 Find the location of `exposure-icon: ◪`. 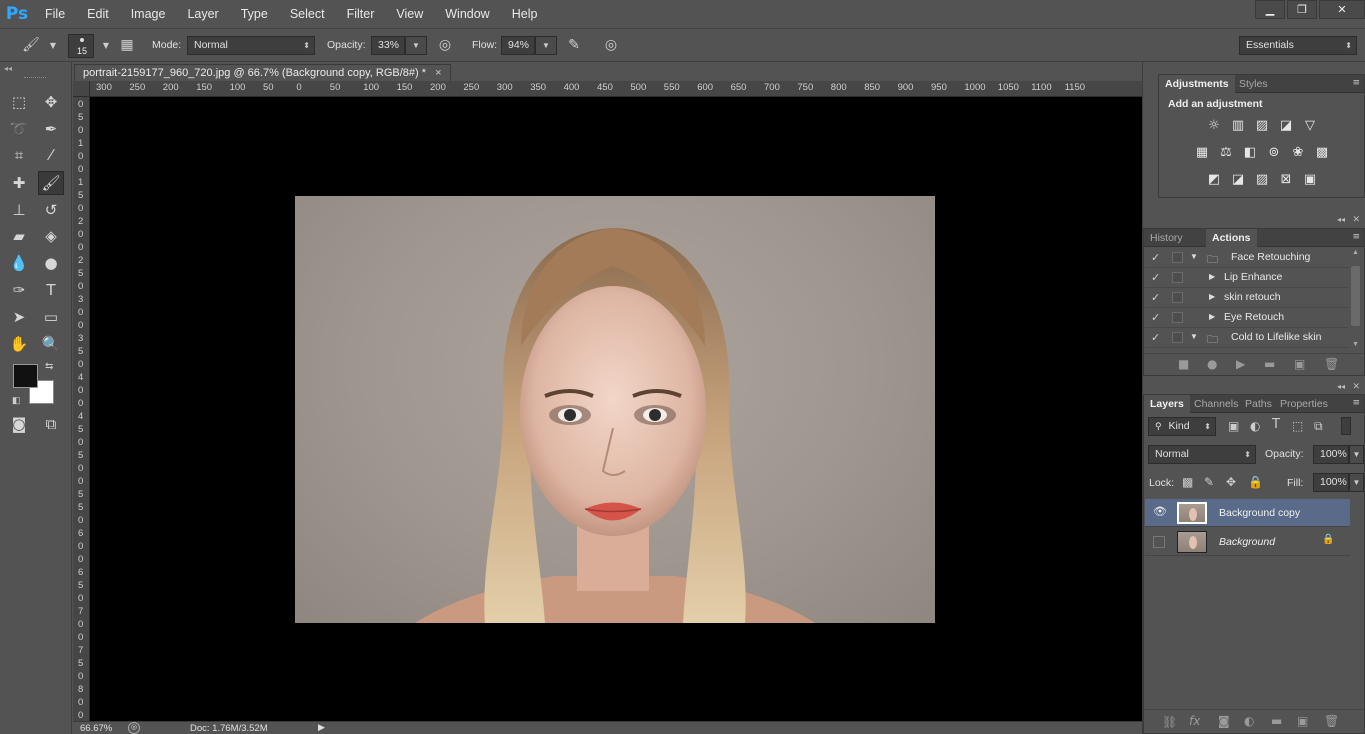

exposure-icon: ◪ is located at coordinates (1286, 125).